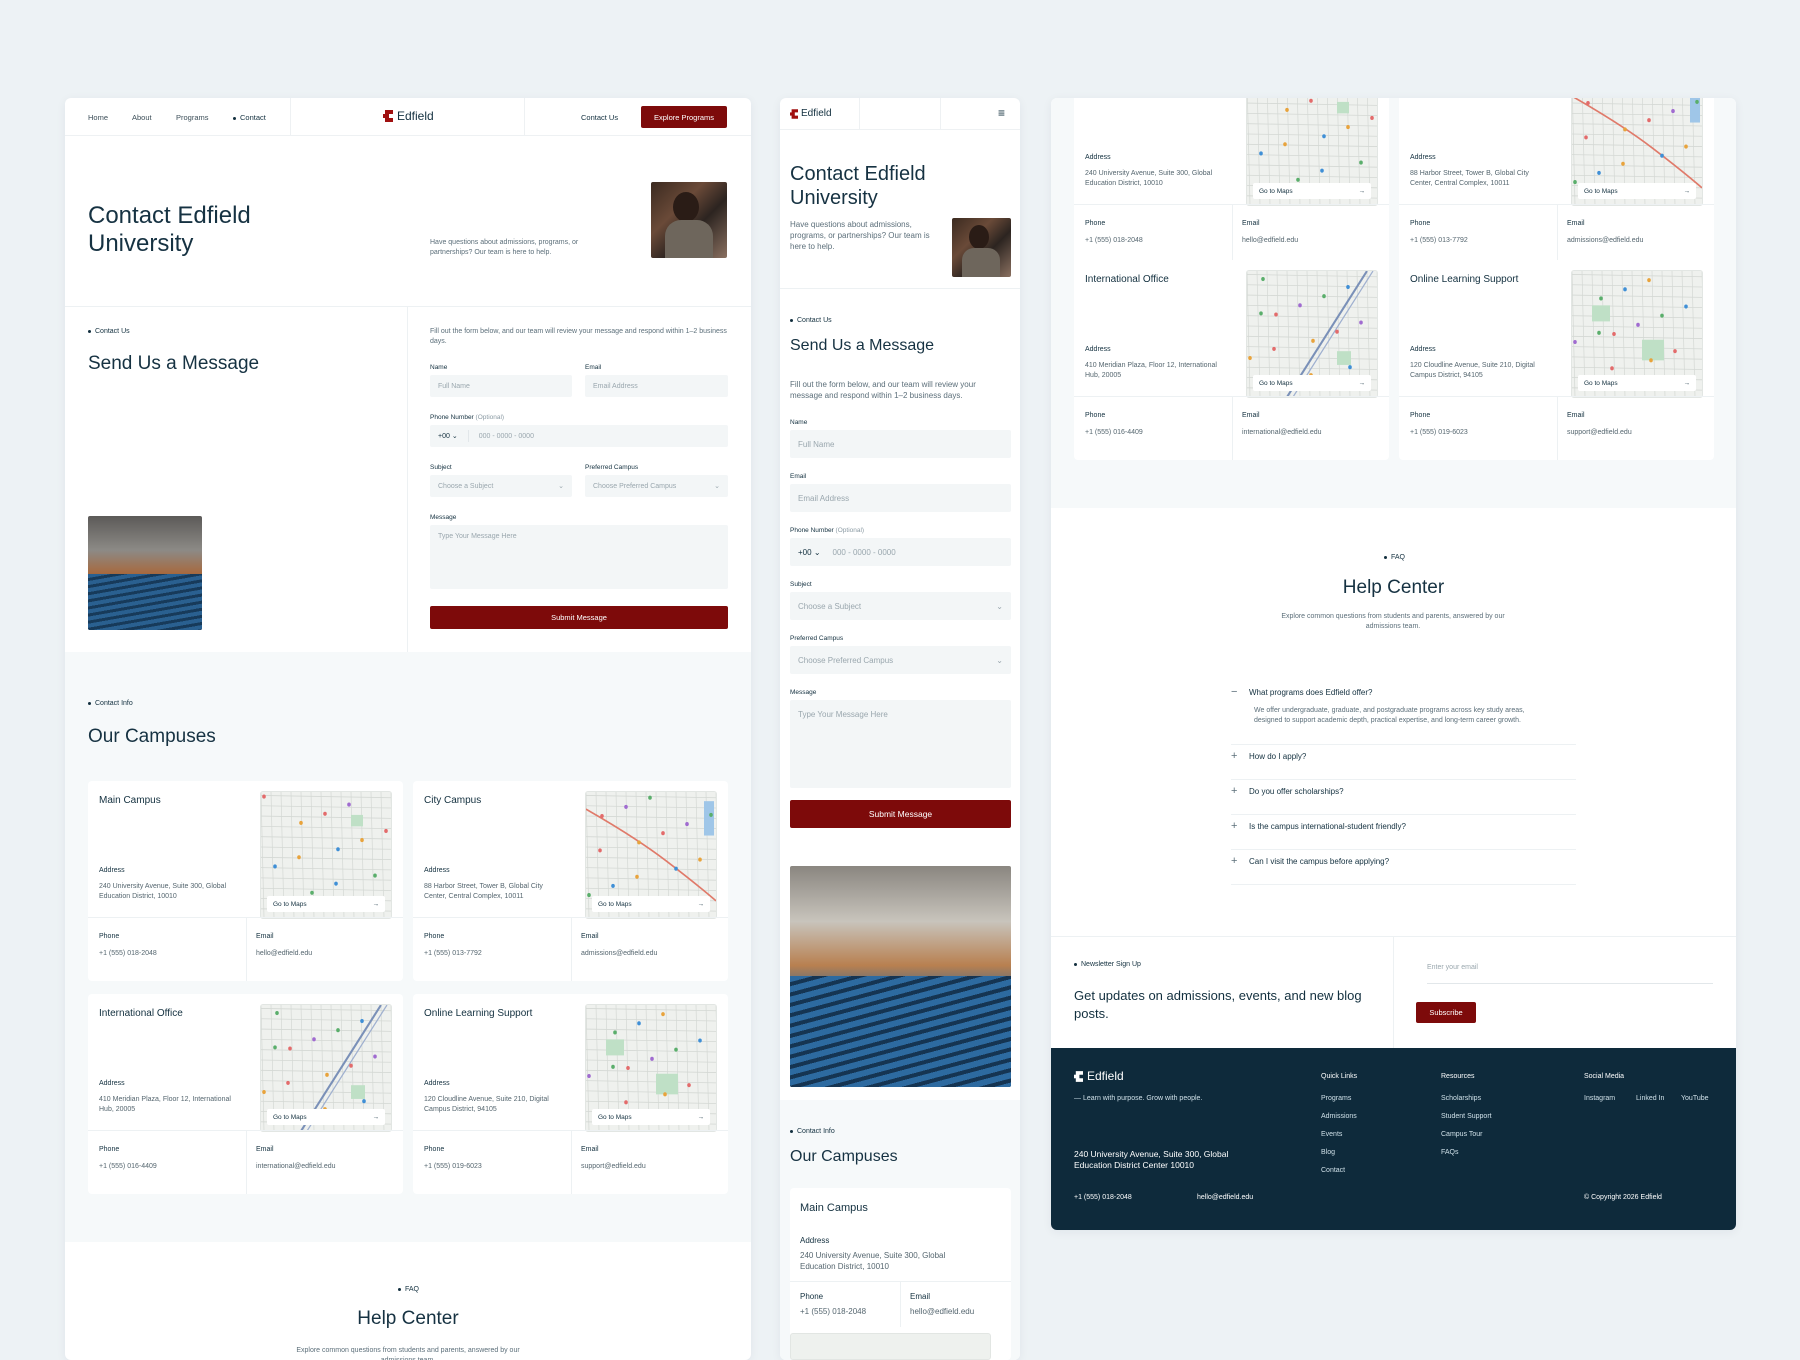 This screenshot has width=1800, height=1360. What do you see at coordinates (192, 117) in the screenshot?
I see `nav-programs: Programs` at bounding box center [192, 117].